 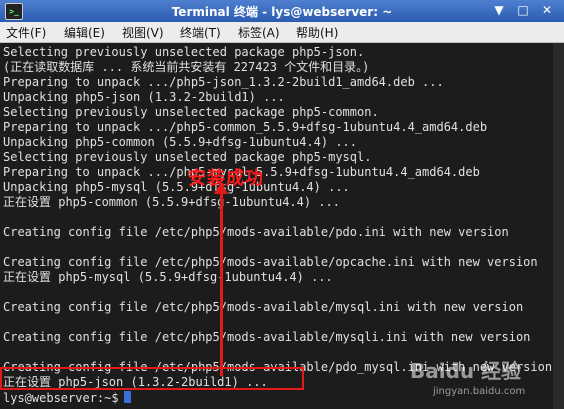 I want to click on menu-tabs: 标签(A), so click(x=259, y=32).